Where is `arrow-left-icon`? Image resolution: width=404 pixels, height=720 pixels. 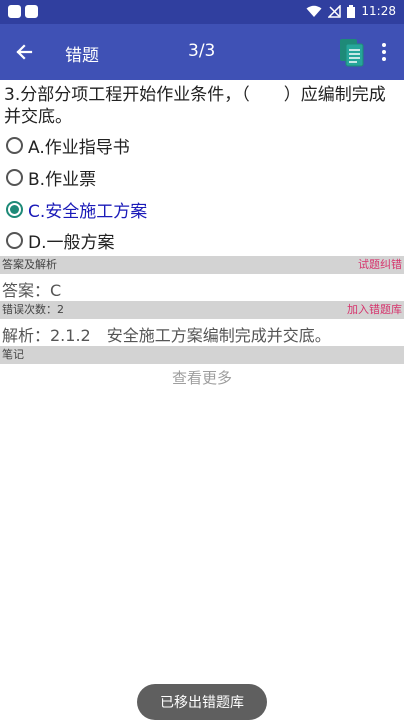 arrow-left-icon is located at coordinates (24, 52).